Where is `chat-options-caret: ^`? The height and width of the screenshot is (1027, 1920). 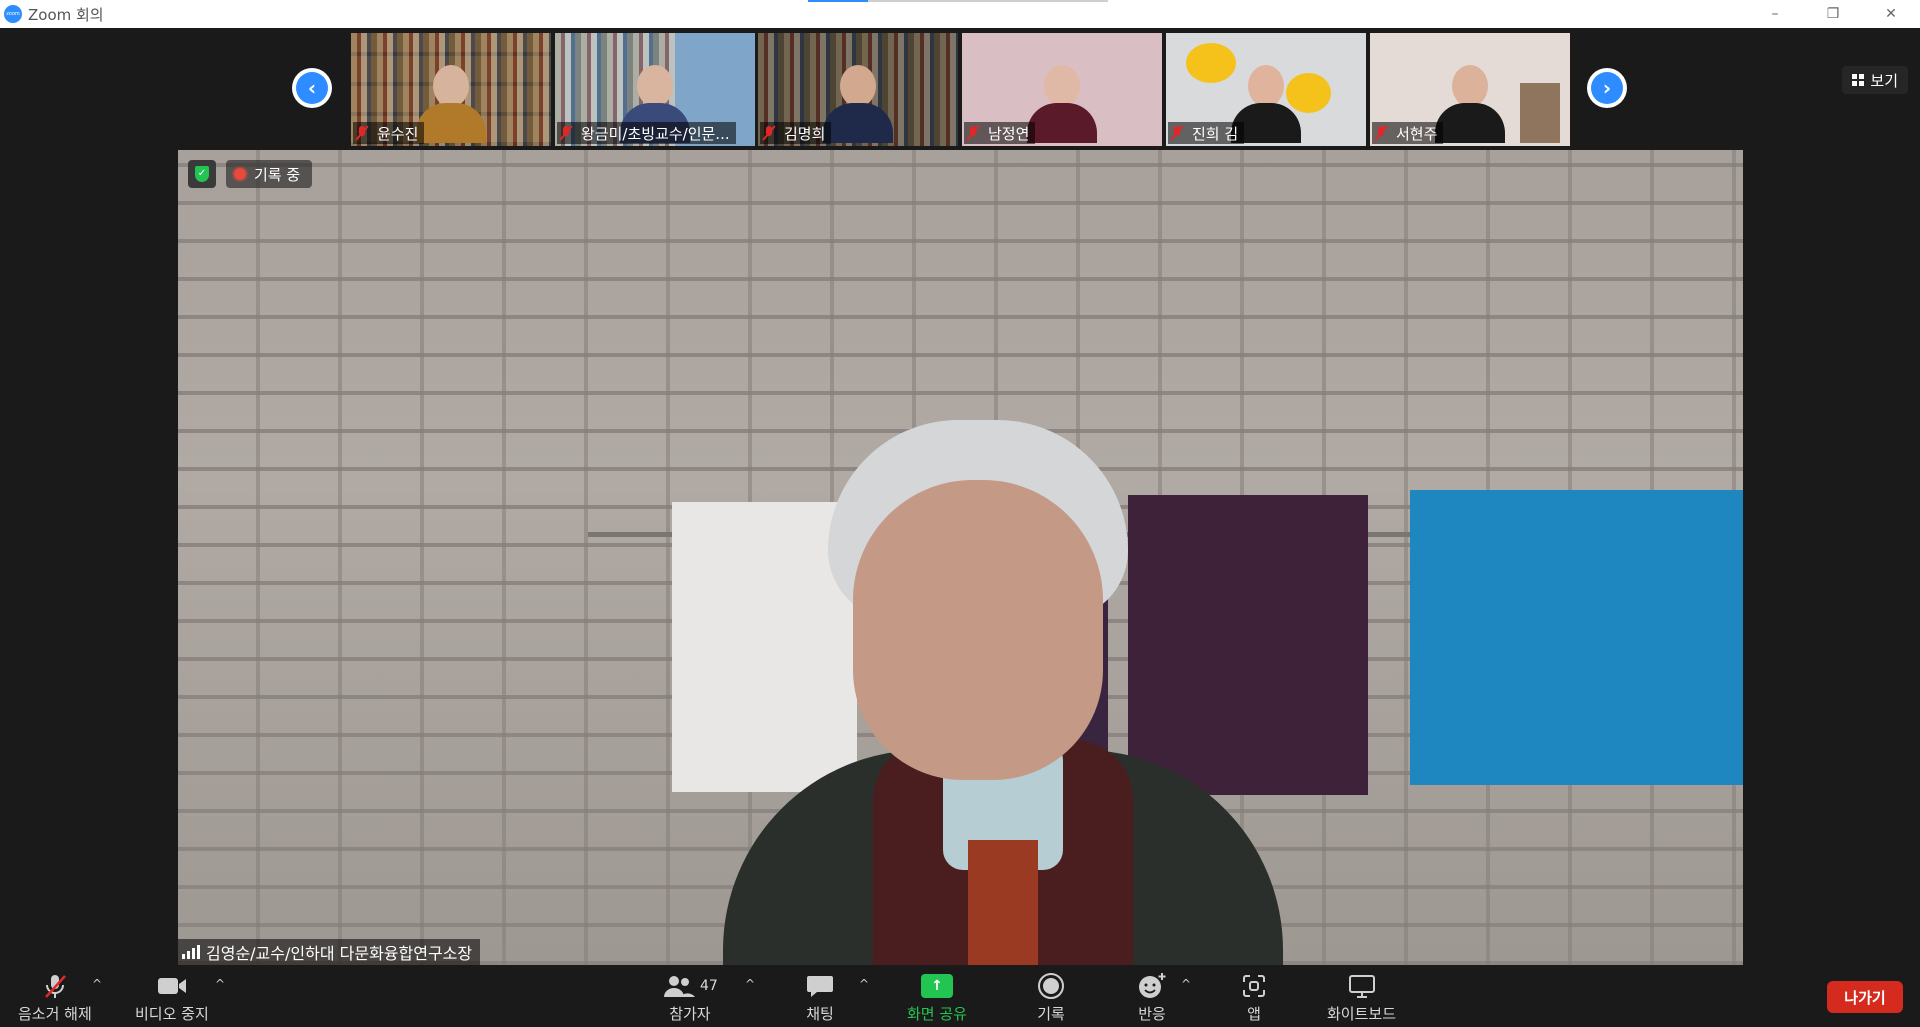
chat-options-caret: ^ is located at coordinates (864, 984).